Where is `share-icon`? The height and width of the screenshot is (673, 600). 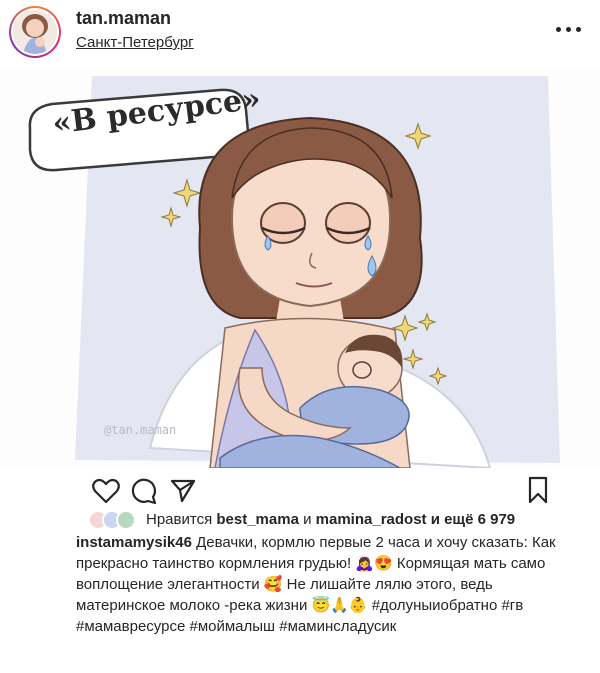 share-icon is located at coordinates (183, 491).